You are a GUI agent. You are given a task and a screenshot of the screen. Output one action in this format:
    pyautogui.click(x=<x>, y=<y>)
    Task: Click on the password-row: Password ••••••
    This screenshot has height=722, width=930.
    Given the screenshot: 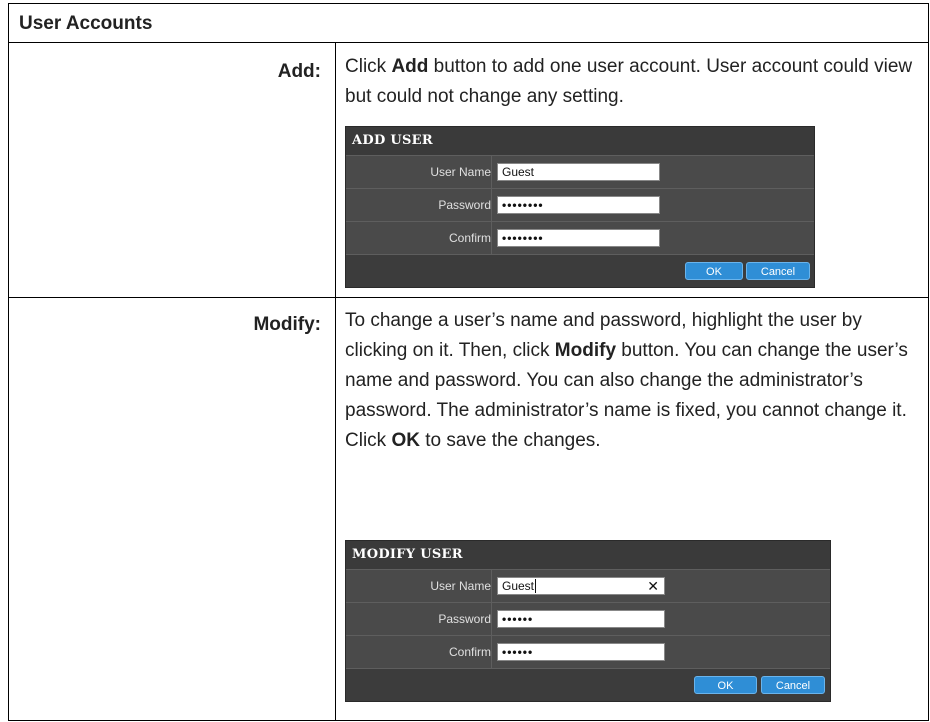 What is the action you would take?
    pyautogui.click(x=588, y=618)
    